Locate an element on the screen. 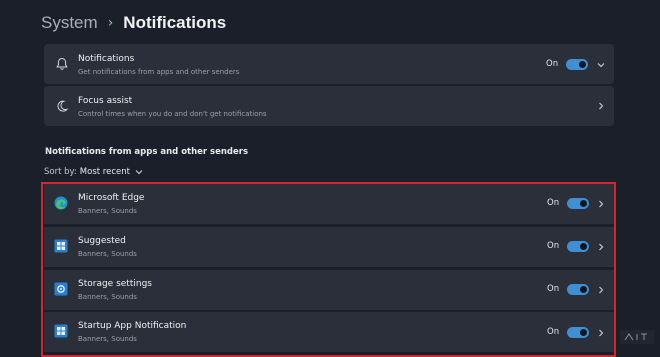  watermark-logo-icon is located at coordinates (637, 337).